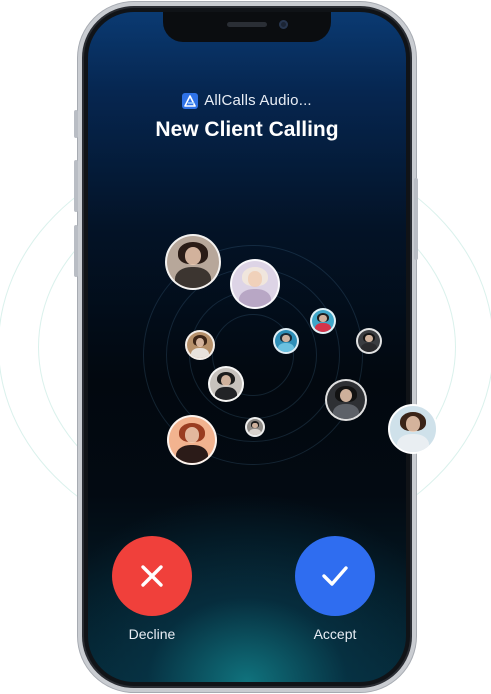  Describe the element at coordinates (335, 634) in the screenshot. I see `accept-label: Accept` at that location.